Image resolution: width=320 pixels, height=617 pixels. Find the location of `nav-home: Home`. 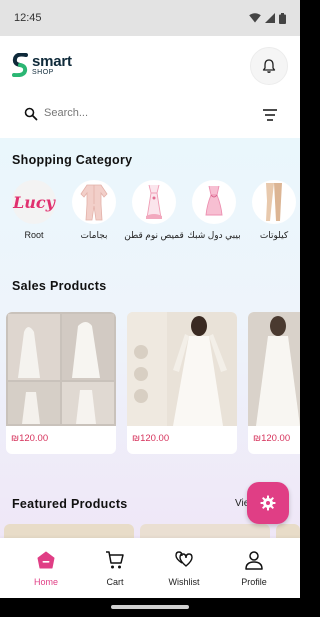

nav-home: Home is located at coordinates (46, 568).